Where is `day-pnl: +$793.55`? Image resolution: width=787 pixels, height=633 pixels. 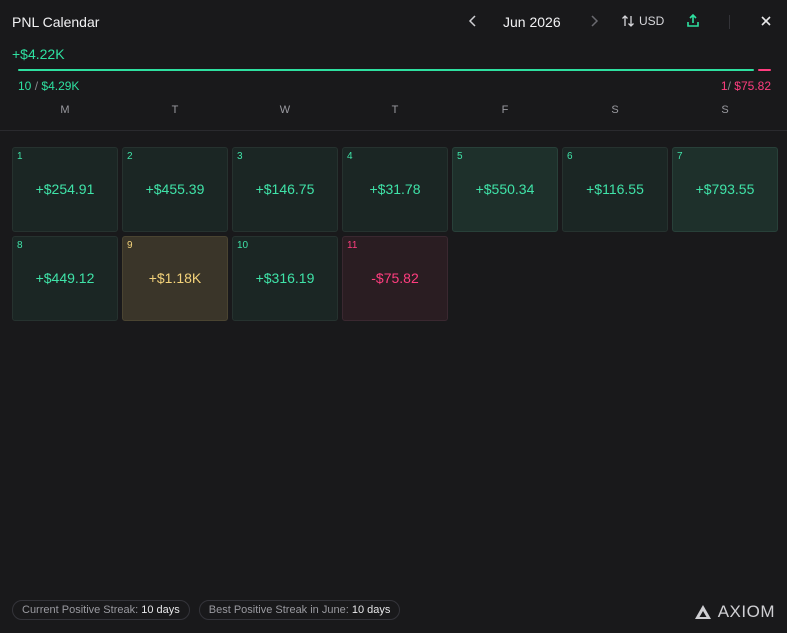
day-pnl: +$793.55 is located at coordinates (725, 189).